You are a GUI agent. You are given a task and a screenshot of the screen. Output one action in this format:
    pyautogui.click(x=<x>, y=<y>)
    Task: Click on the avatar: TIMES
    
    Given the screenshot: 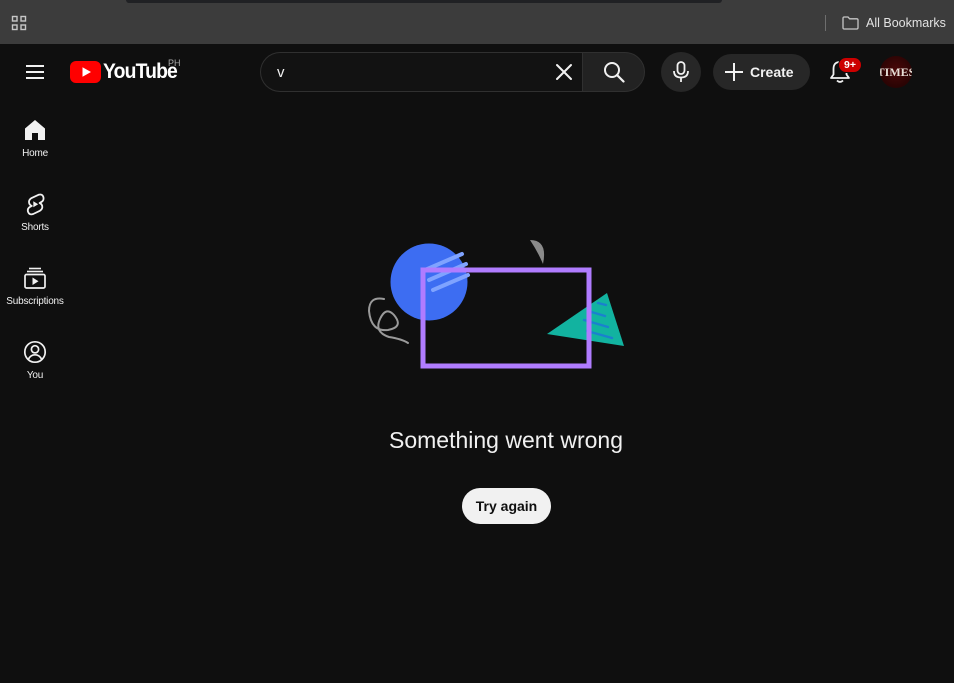 What is the action you would take?
    pyautogui.click(x=896, y=72)
    